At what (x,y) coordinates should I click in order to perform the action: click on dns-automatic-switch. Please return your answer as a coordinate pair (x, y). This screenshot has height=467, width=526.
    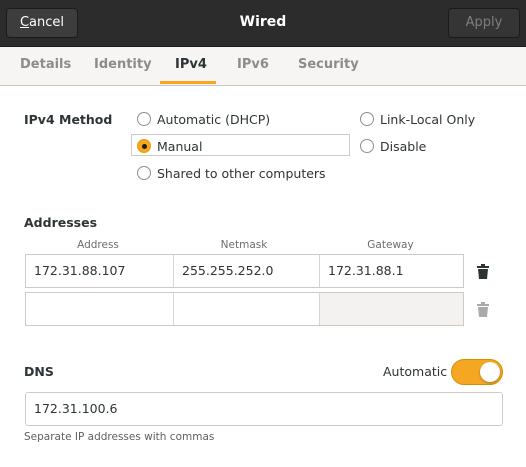
    Looking at the image, I should click on (477, 372).